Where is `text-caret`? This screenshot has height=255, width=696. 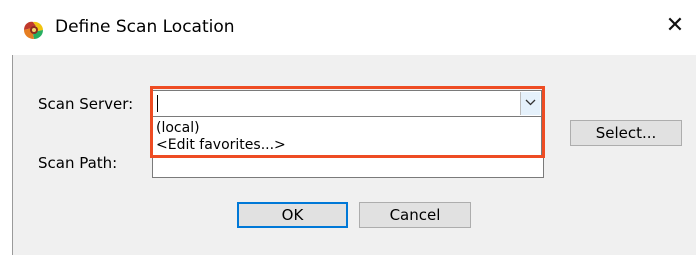 text-caret is located at coordinates (157, 103).